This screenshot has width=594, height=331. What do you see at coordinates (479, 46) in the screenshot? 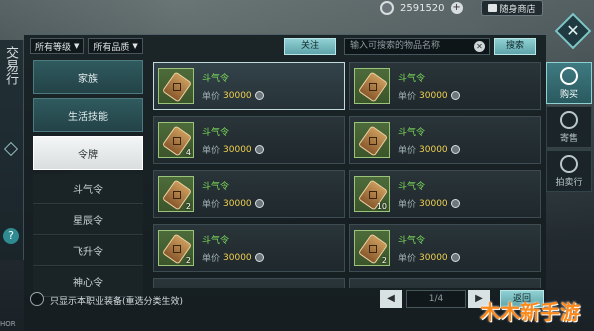
I see `clear-icon: ✕` at bounding box center [479, 46].